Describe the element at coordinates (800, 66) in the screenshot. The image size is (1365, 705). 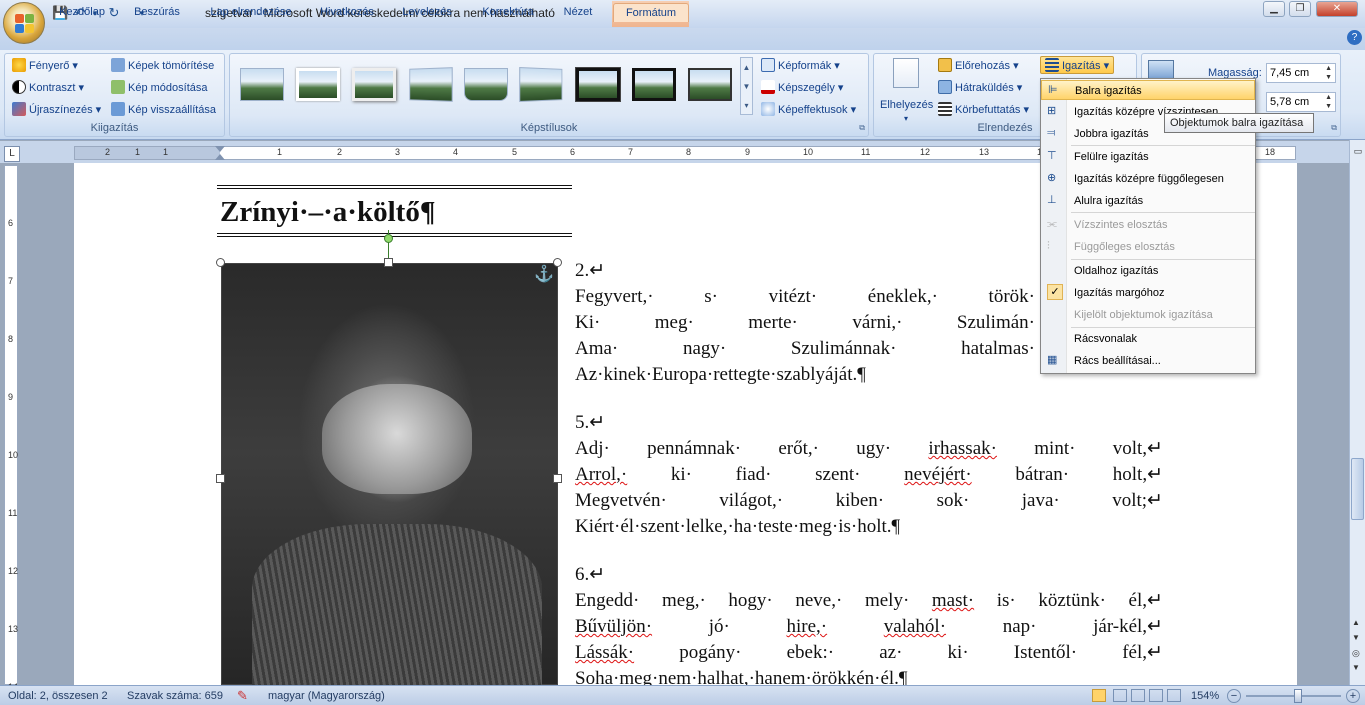
I see `picture-shape-button: Képformák ▾` at that location.